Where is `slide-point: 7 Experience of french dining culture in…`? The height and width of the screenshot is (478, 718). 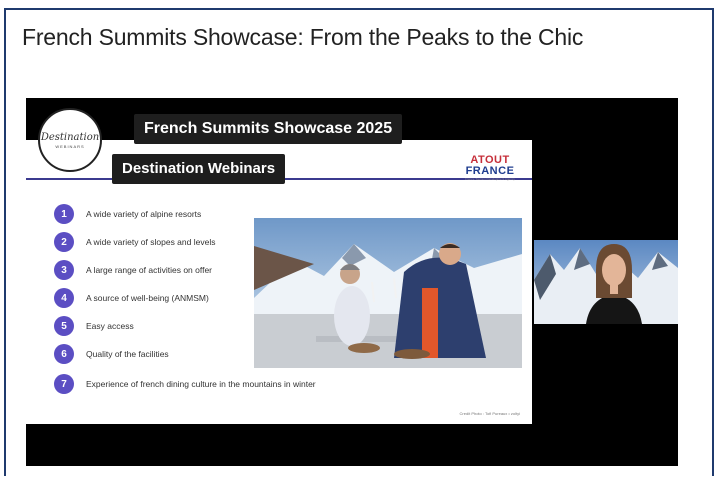 slide-point: 7 Experience of french dining culture in… is located at coordinates (185, 384).